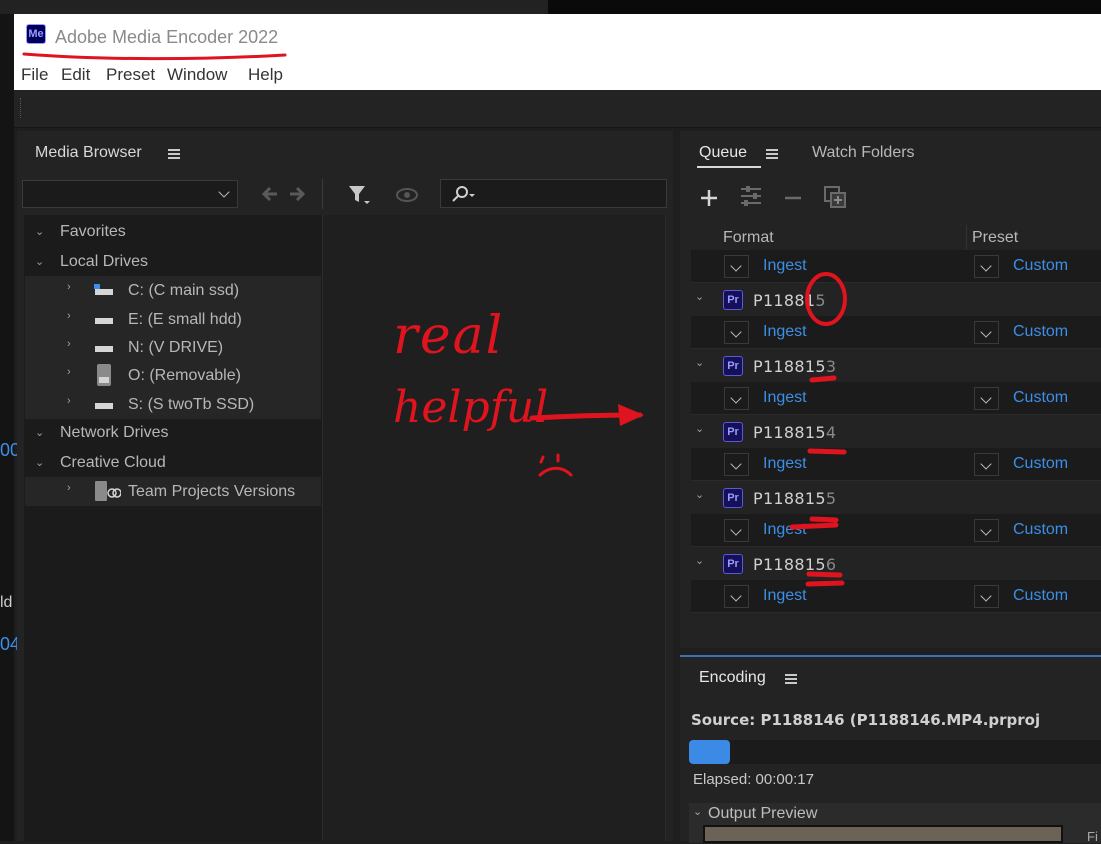 Image resolution: width=1101 pixels, height=844 pixels. I want to click on queue-item-name: P1188154, so click(795, 432).